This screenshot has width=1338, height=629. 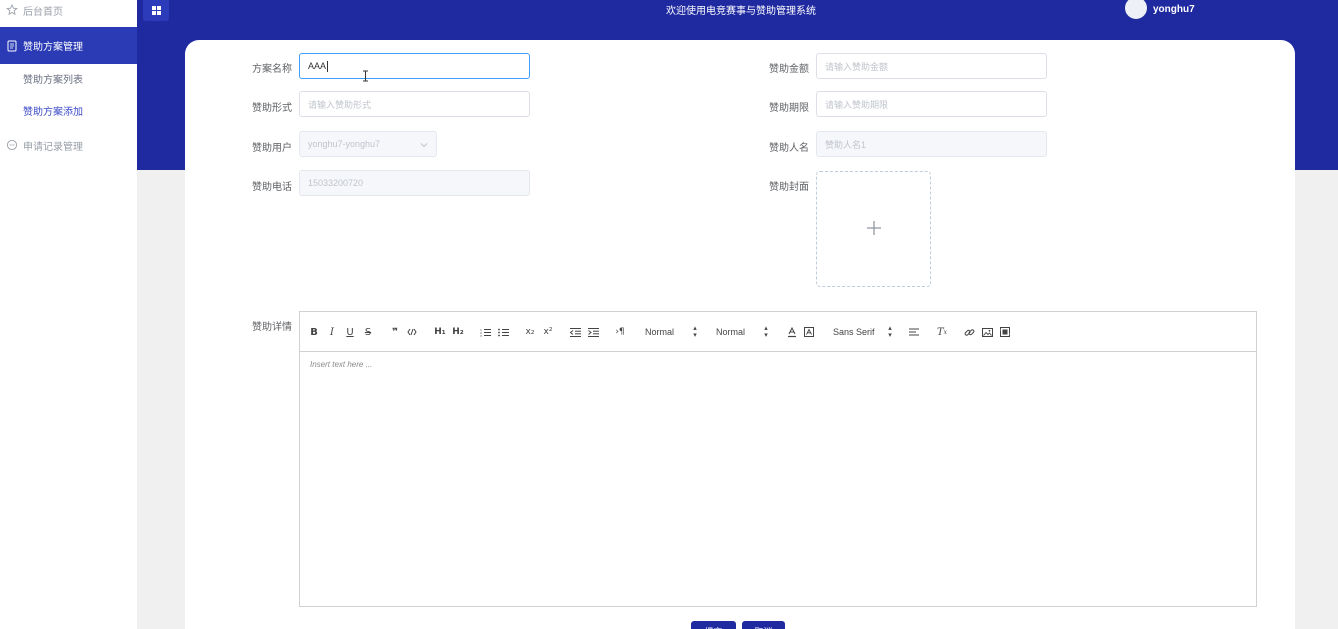 I want to click on video-icon, so click(x=1005, y=332).